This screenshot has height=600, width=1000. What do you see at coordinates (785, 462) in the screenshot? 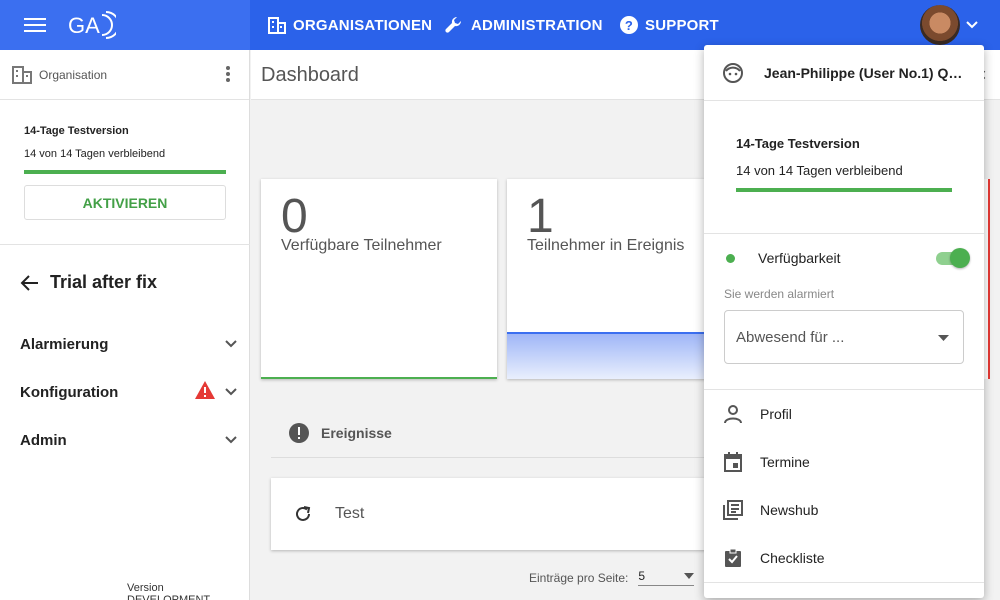
I see `menu-item-label: Termine` at bounding box center [785, 462].